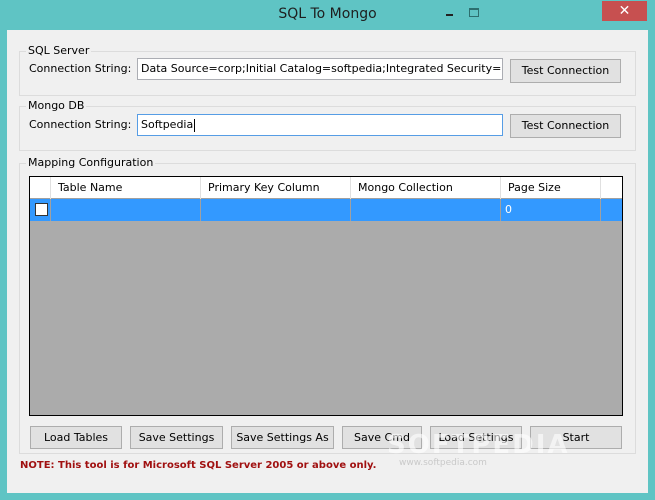 The height and width of the screenshot is (500, 655). I want to click on row-header-corner, so click(40, 188).